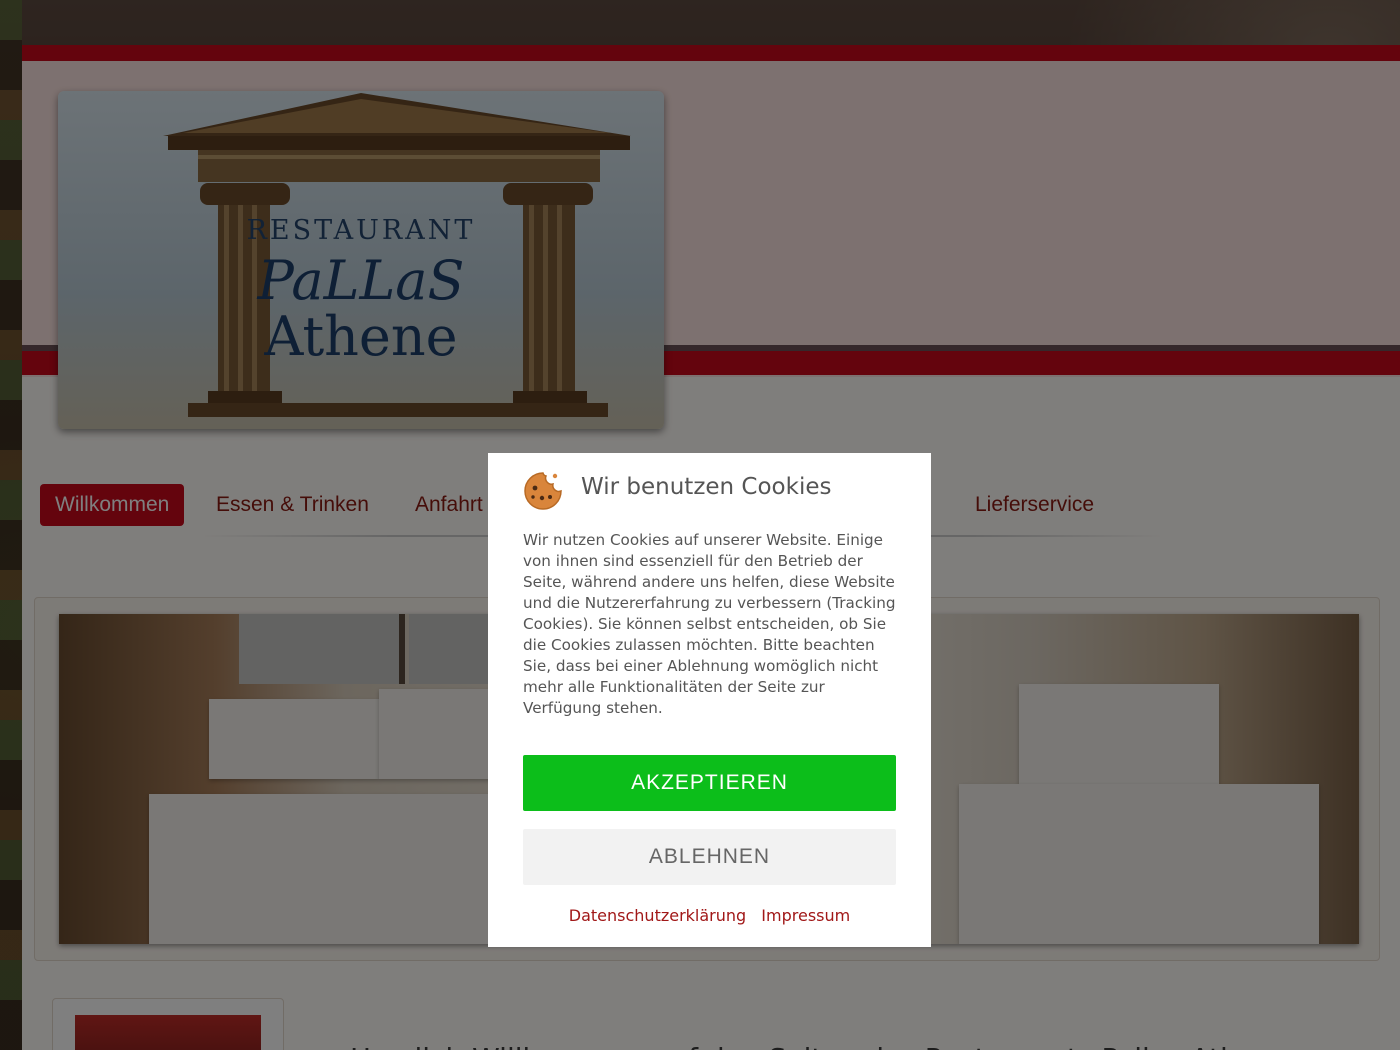 This screenshot has width=1400, height=1050. Describe the element at coordinates (706, 487) in the screenshot. I see `cookie-dialog-title: Wir benutzen Cookies` at that location.